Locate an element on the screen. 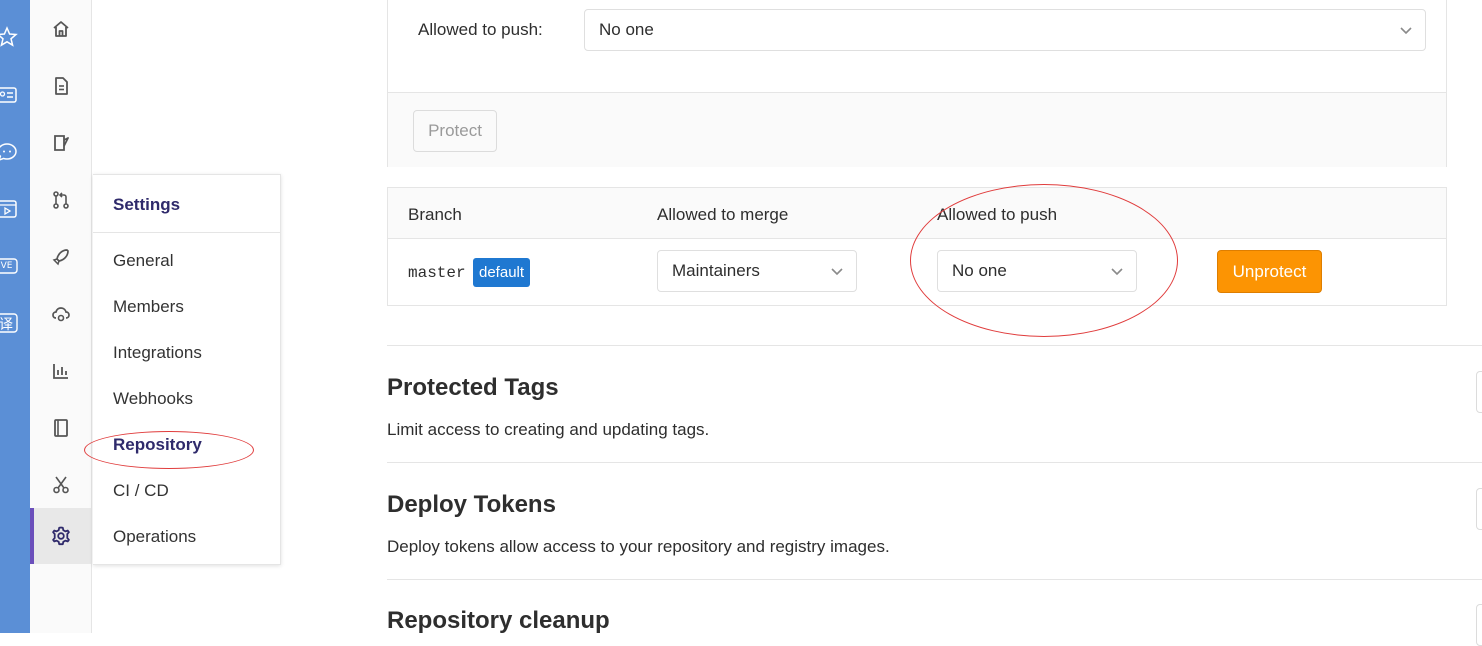 This screenshot has height=646, width=1482. protected-tags-expand-button is located at coordinates (1479, 392).